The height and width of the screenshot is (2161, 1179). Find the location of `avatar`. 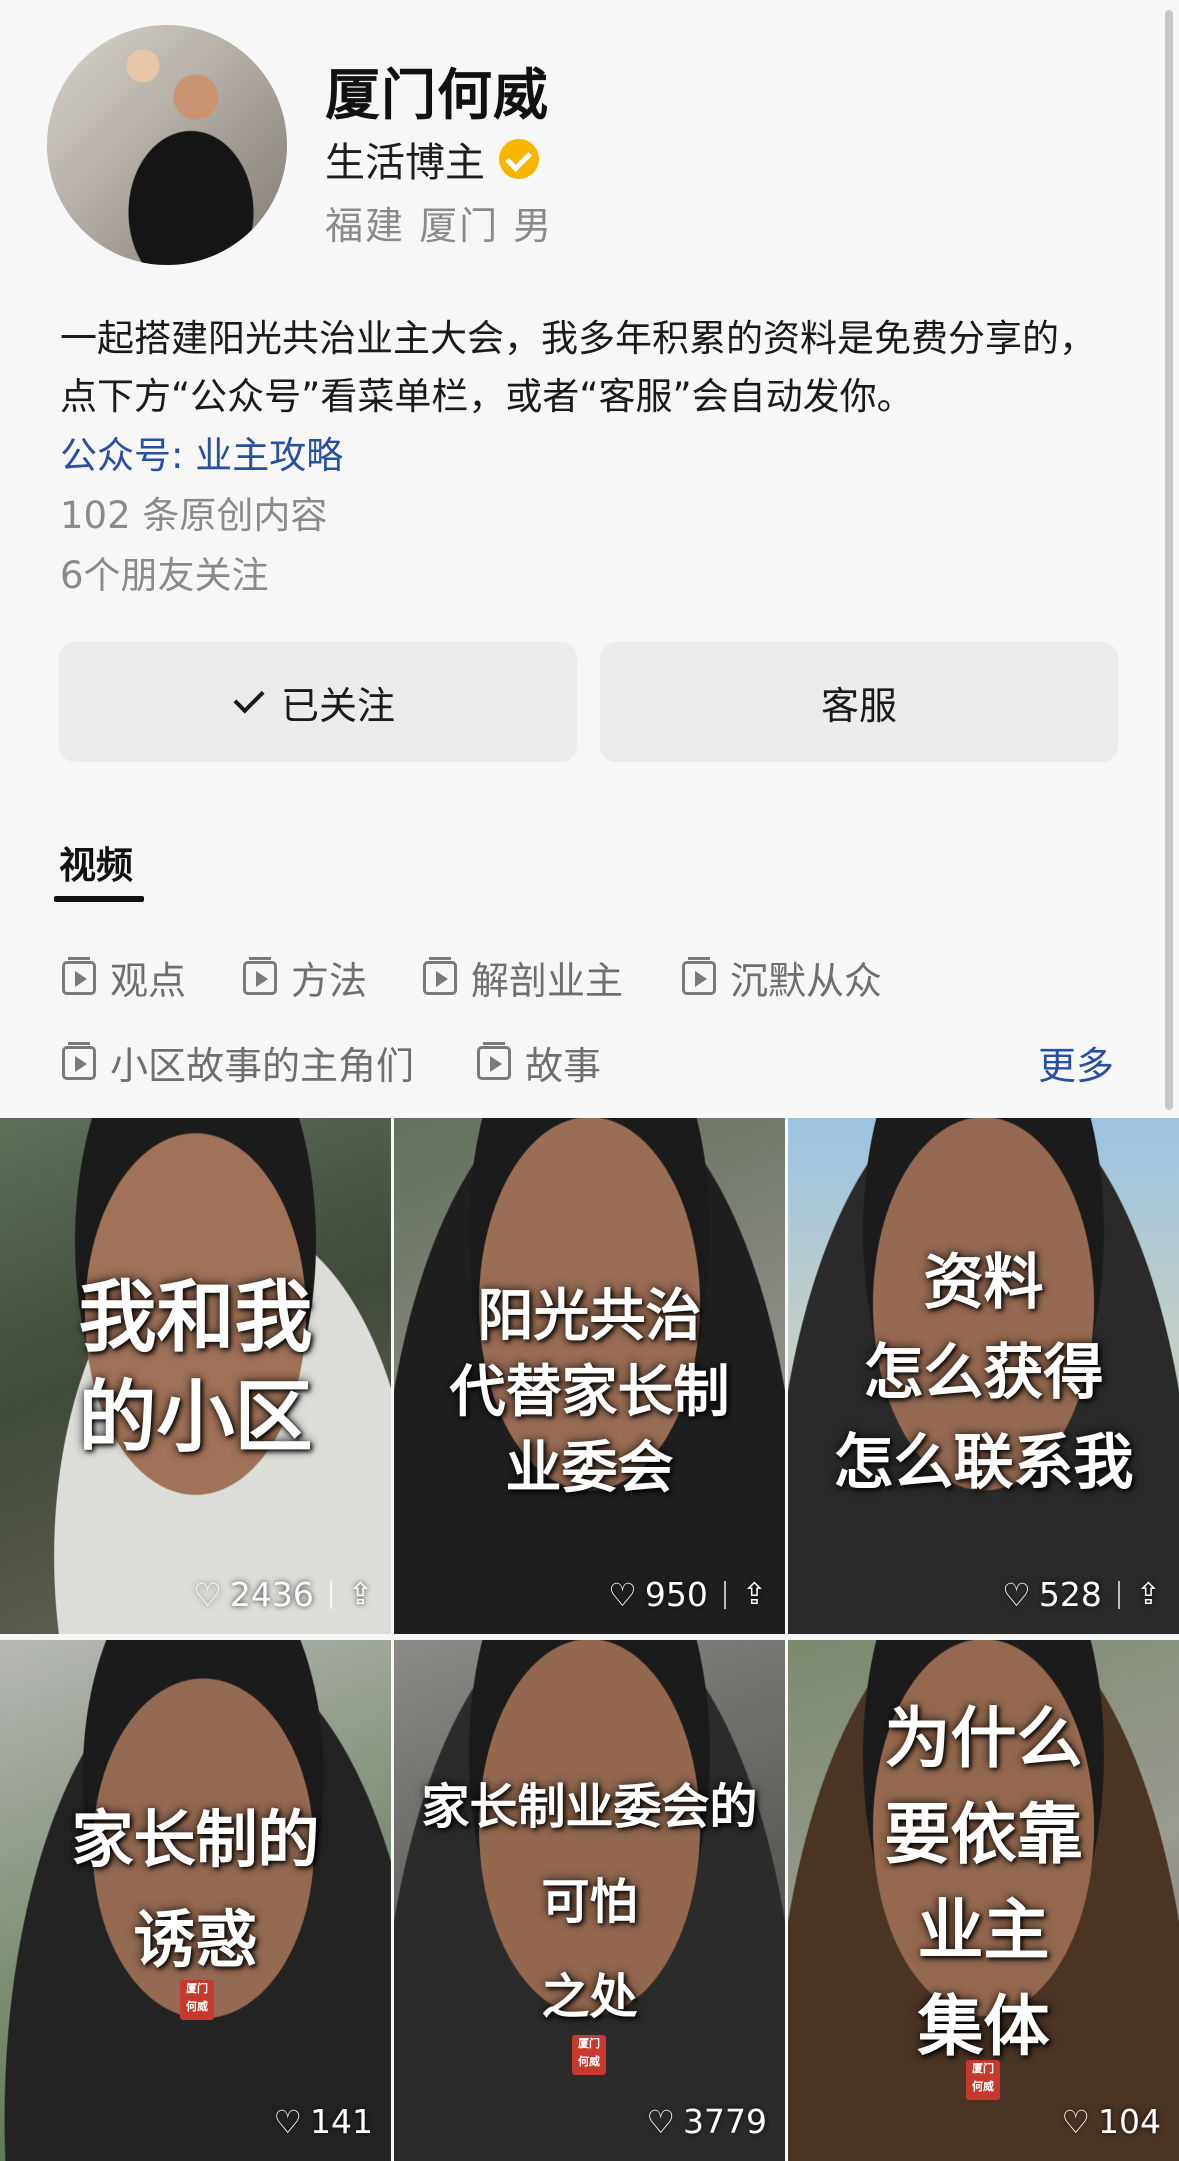

avatar is located at coordinates (167, 145).